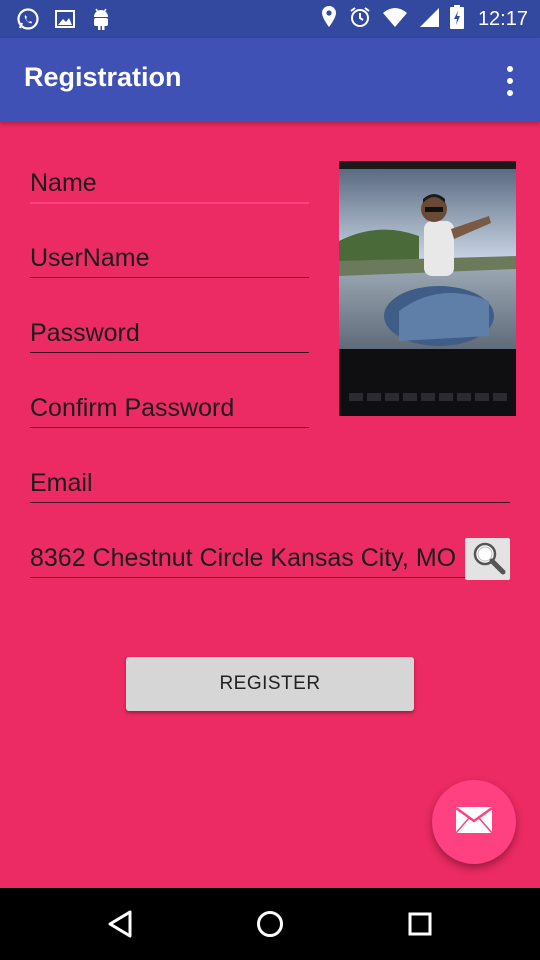 This screenshot has width=540, height=960. I want to click on password-input, so click(169, 333).